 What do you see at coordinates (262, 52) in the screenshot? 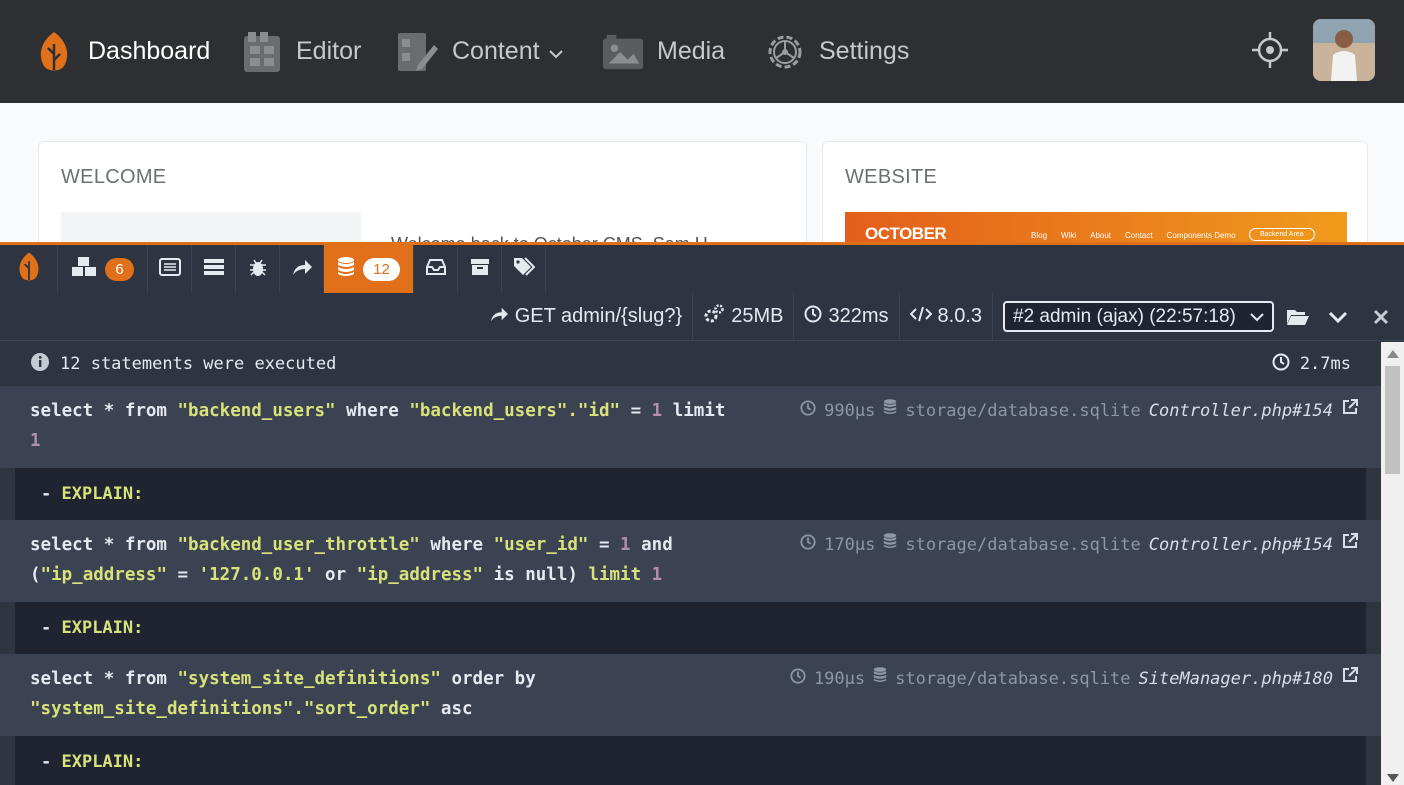
I see `editor-icon` at bounding box center [262, 52].